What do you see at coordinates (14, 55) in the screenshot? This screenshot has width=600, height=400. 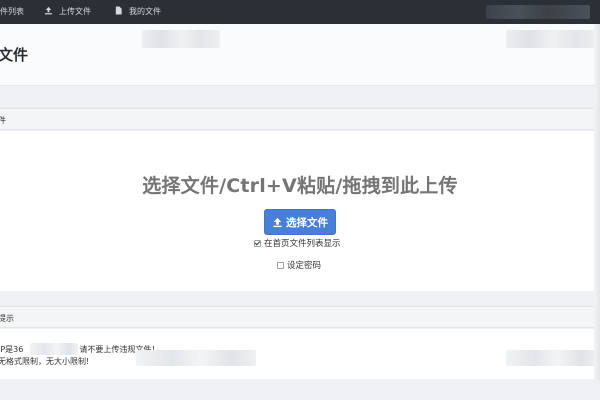 I see `page-title: 文件` at bounding box center [14, 55].